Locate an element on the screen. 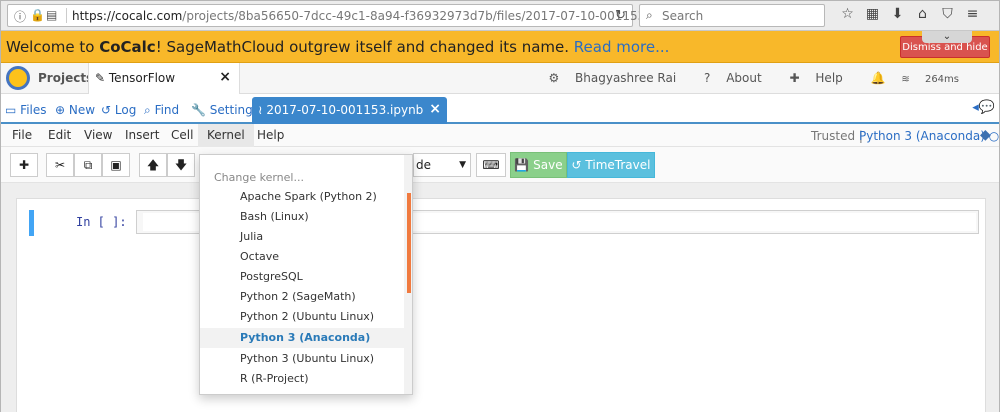  reload-icon: ↻ is located at coordinates (620, 15).